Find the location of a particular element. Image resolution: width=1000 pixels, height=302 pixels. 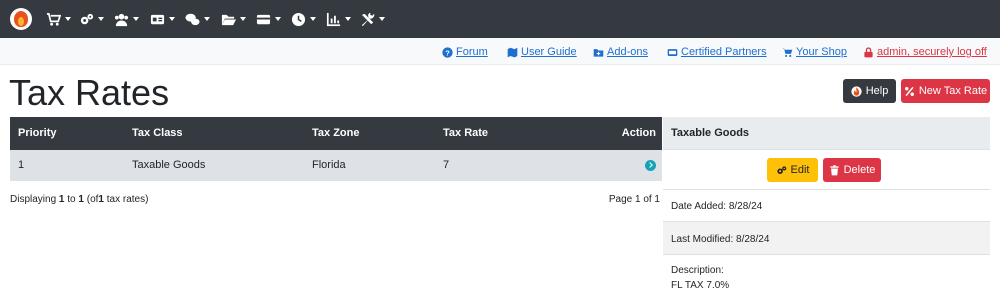

column-header-tax-rate: Tax Rate is located at coordinates (465, 133).